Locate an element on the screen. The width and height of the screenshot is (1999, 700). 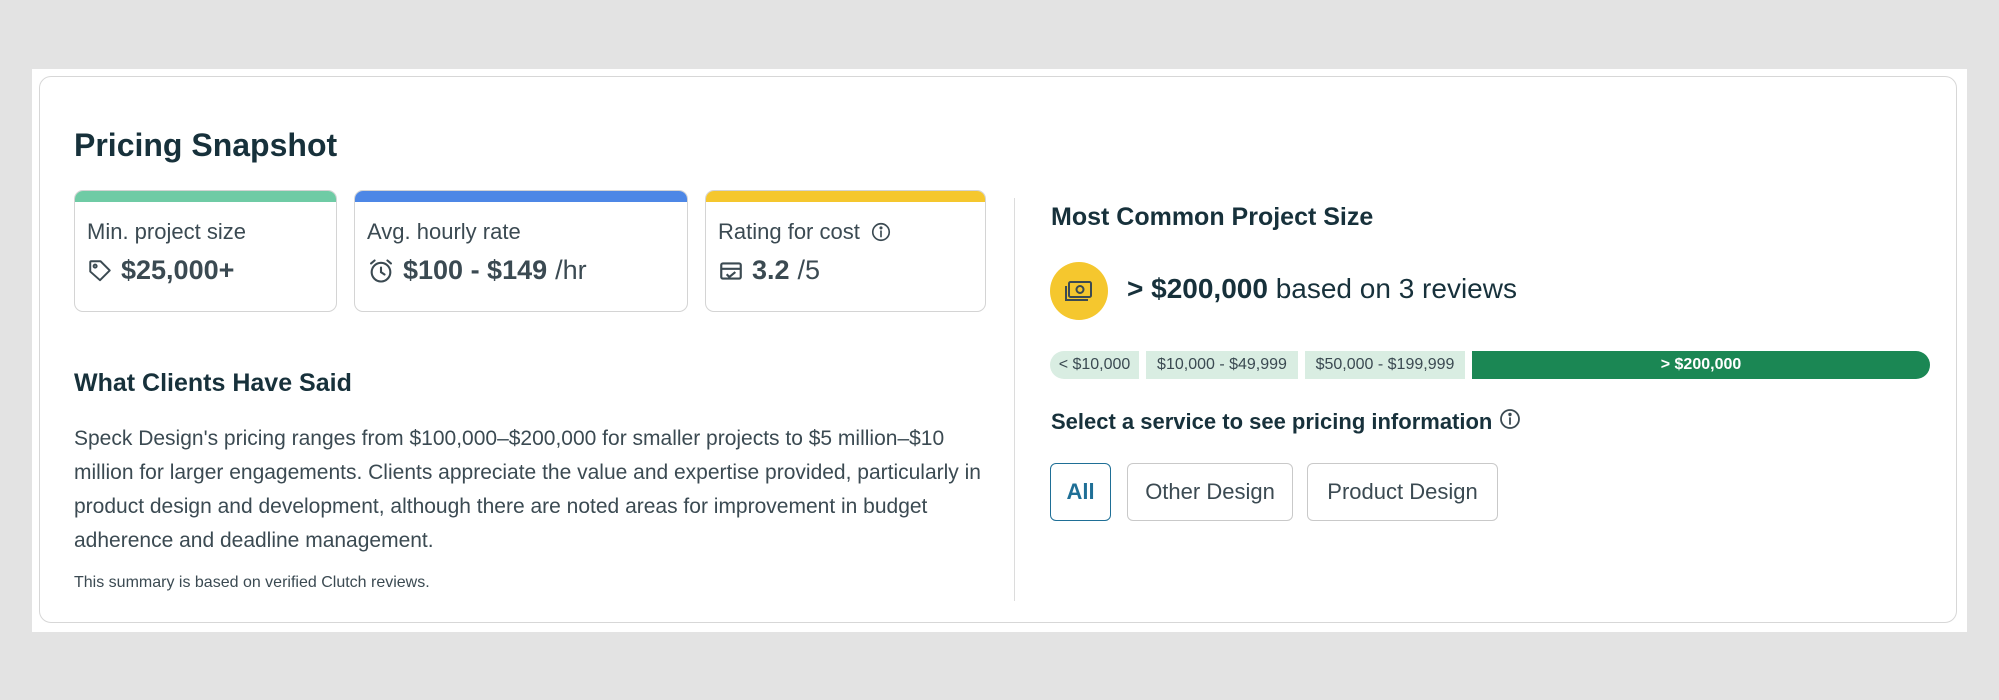
clients-heading: What Clients Have Said is located at coordinates (213, 383).